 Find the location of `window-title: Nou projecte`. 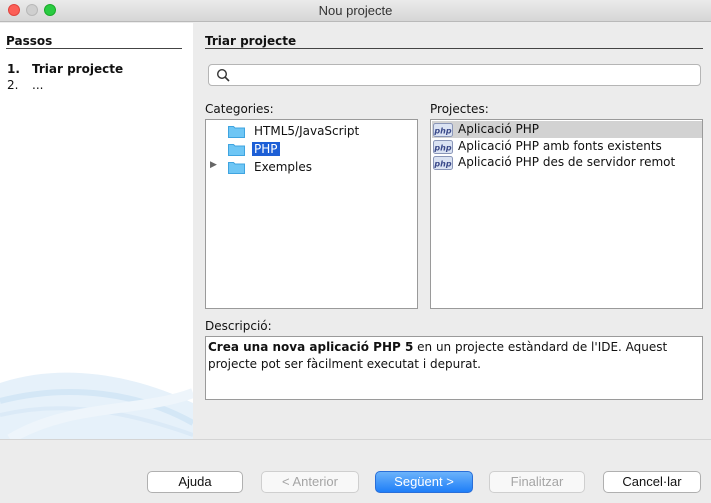

window-title: Nou projecte is located at coordinates (355, 10).